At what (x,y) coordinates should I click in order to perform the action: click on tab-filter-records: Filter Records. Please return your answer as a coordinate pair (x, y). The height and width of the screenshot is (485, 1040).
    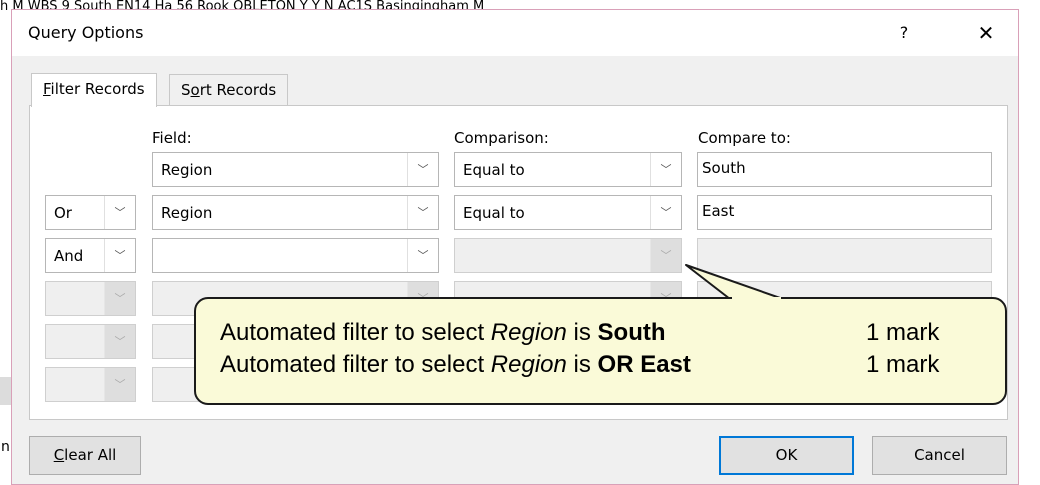
    Looking at the image, I should click on (94, 90).